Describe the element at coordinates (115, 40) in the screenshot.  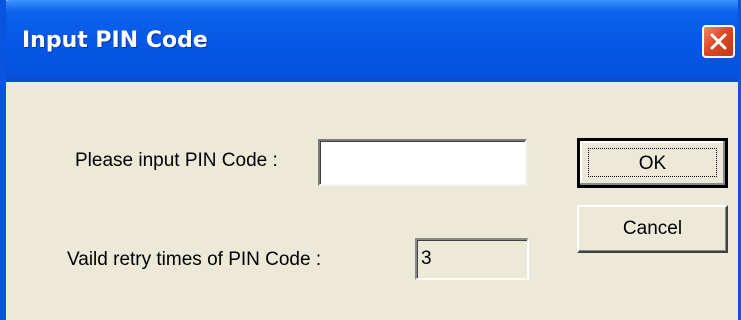
I see `window-title: Input PIN Code` at that location.